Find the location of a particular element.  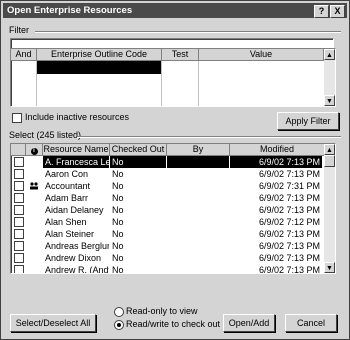

filter-scrollbar: ▲ ▼ is located at coordinates (329, 77).